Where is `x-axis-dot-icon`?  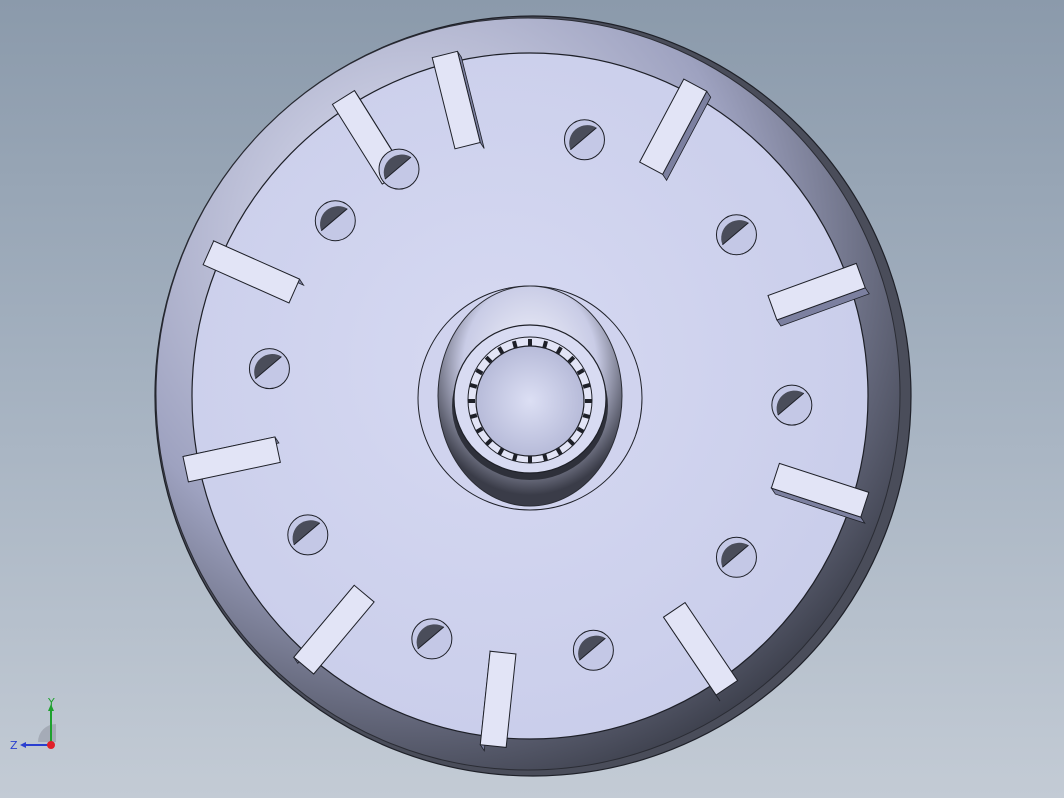 x-axis-dot-icon is located at coordinates (51, 745).